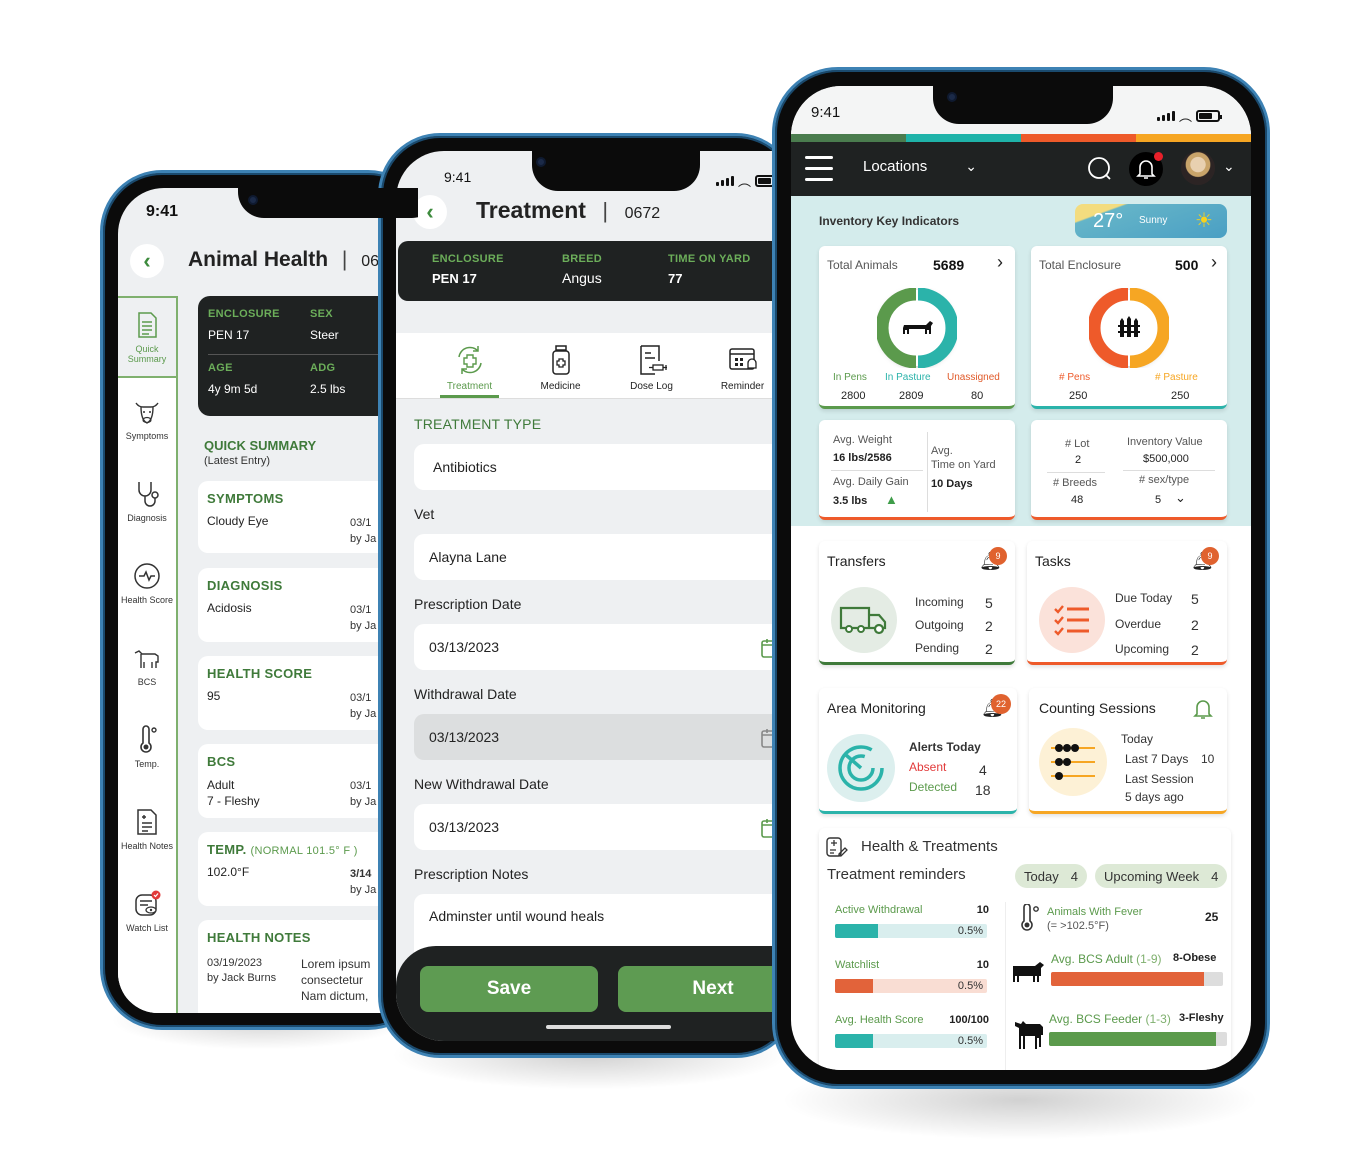 This screenshot has height=1164, width=1356. I want to click on info-label: SEX, so click(321, 314).